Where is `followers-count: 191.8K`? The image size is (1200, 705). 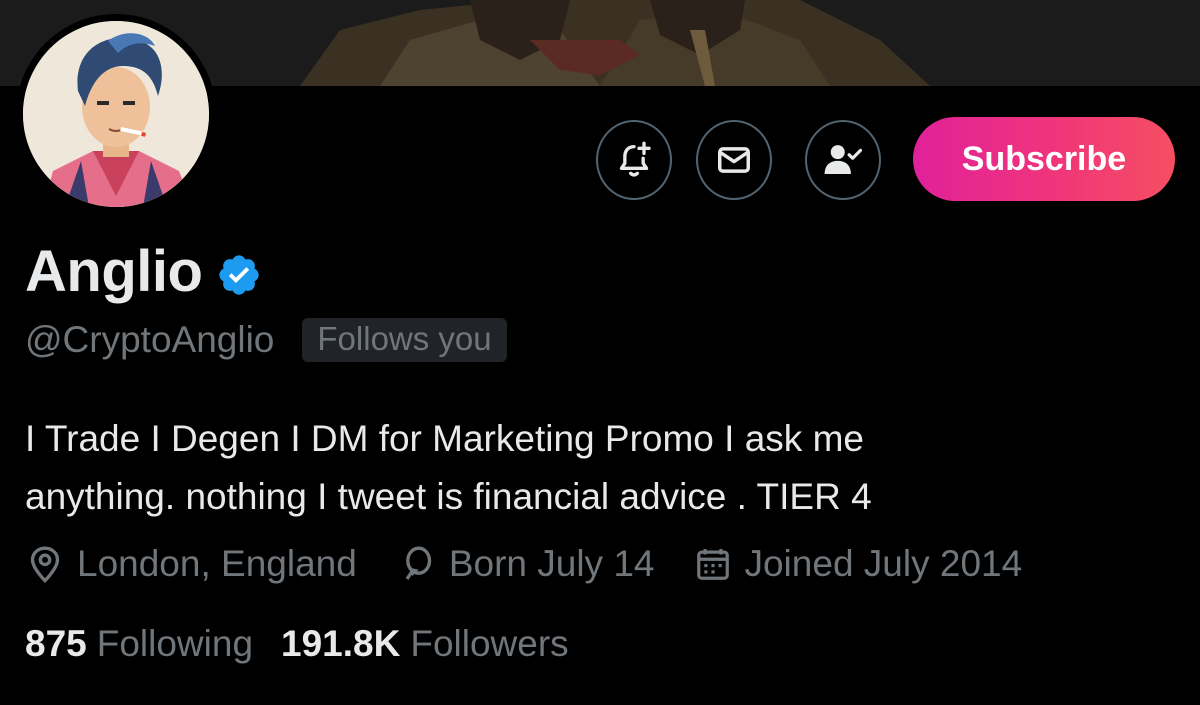 followers-count: 191.8K is located at coordinates (341, 643).